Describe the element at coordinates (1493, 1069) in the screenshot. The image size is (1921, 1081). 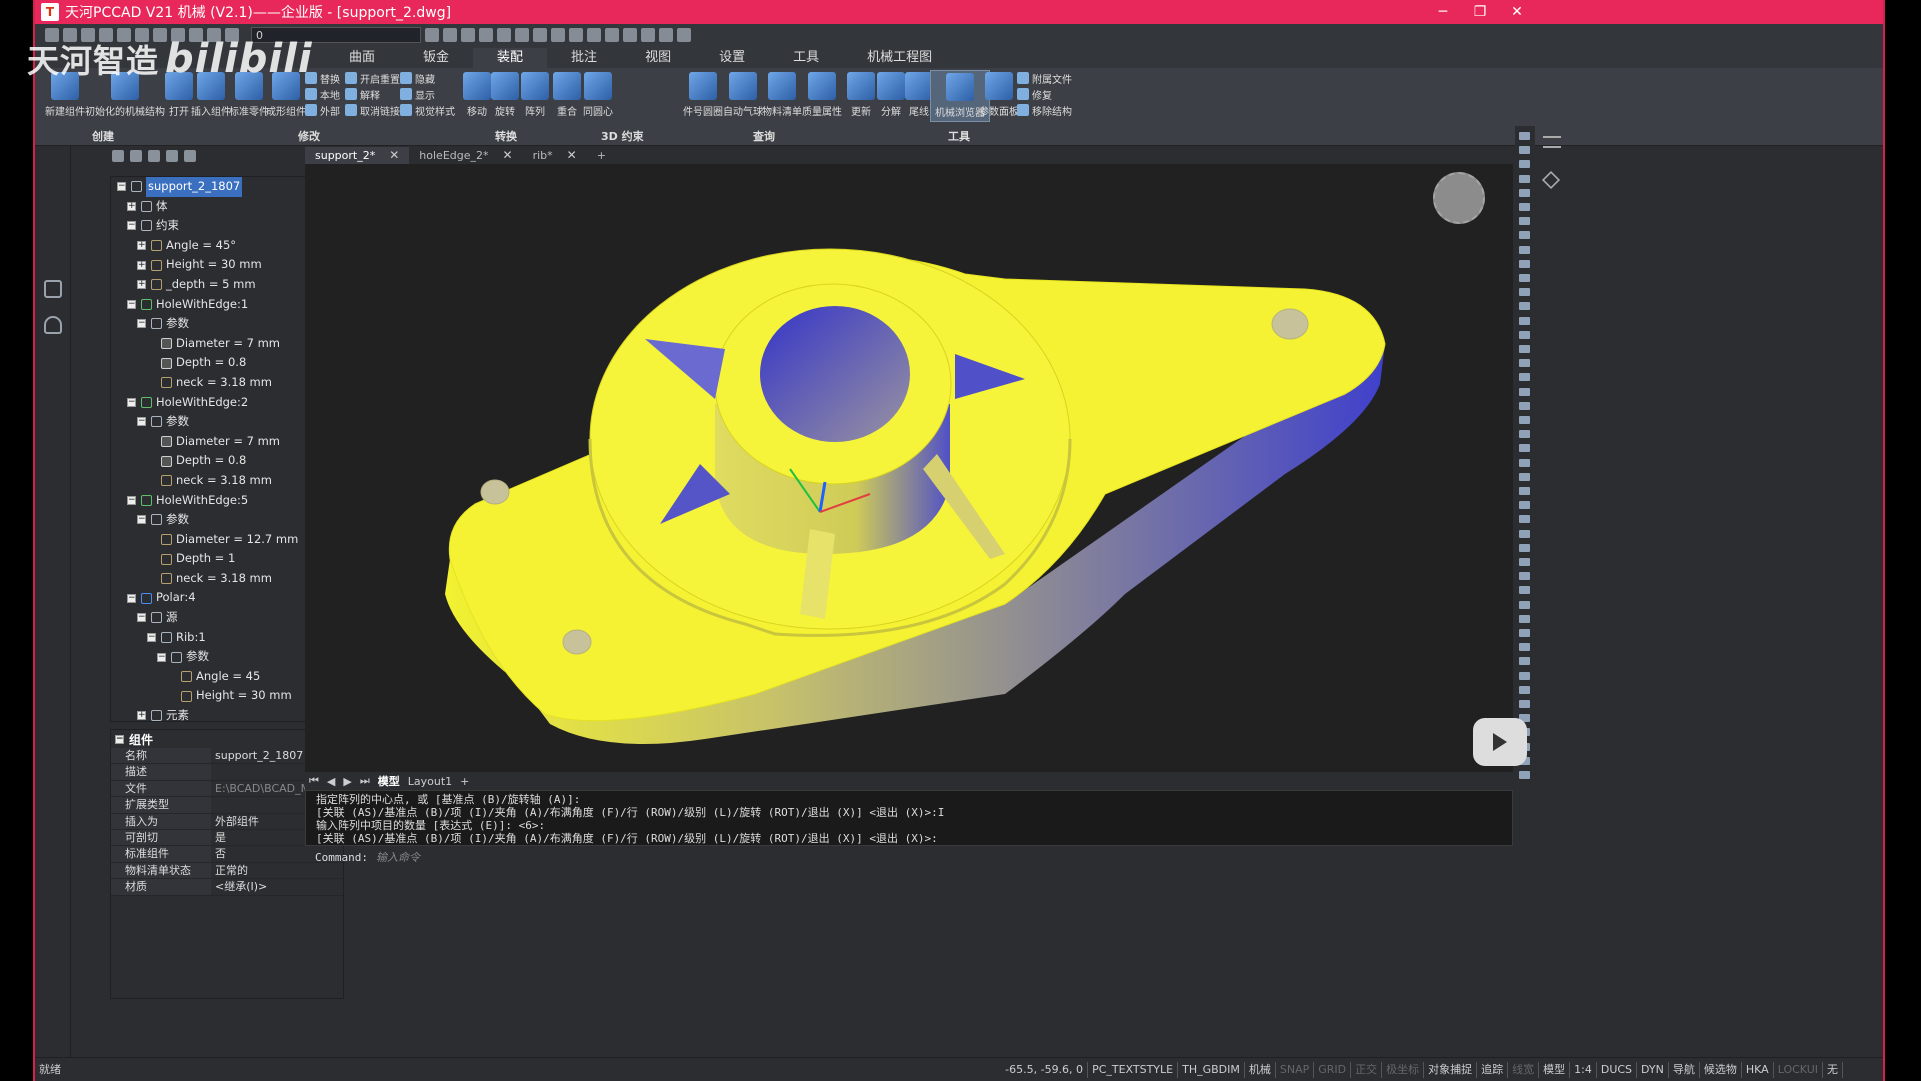
I see `status-toggle: 追踪` at that location.